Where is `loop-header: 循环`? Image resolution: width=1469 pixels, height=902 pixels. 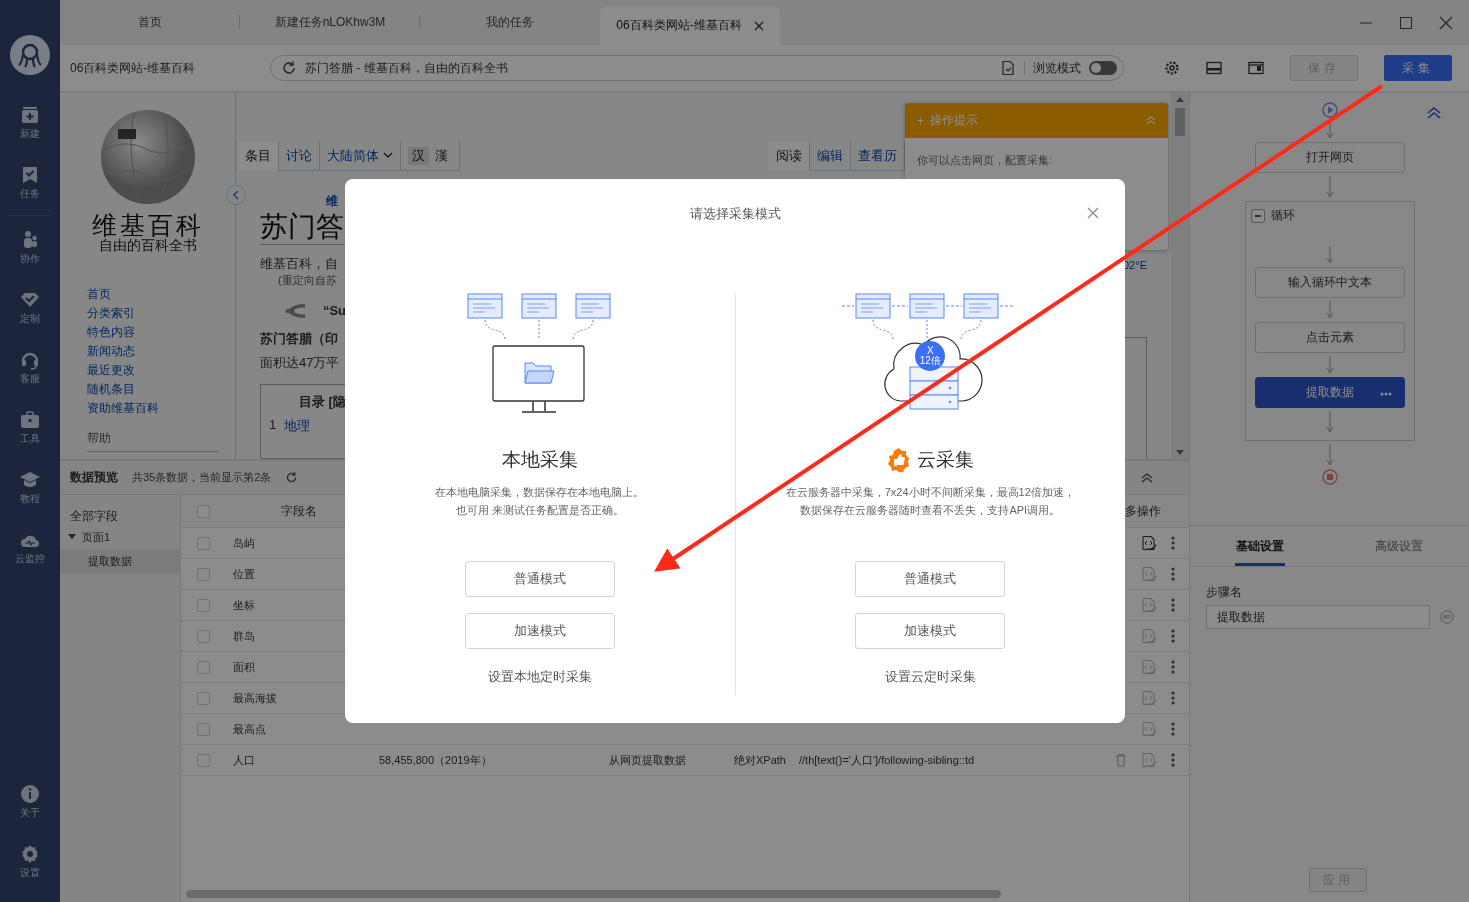
loop-header: 循环 is located at coordinates (1329, 215).